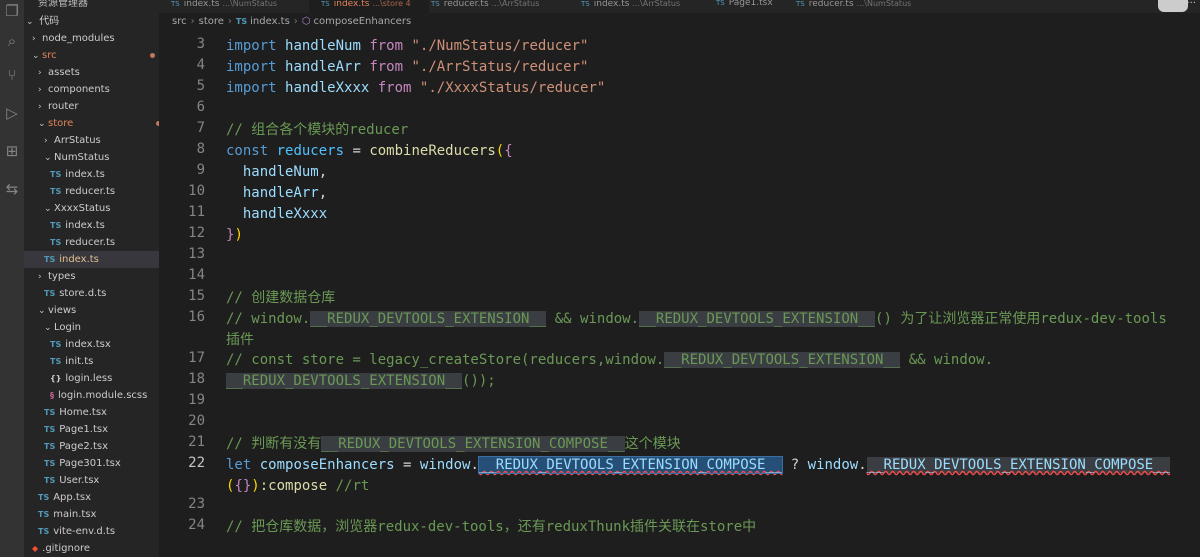 This screenshot has height=557, width=1200. What do you see at coordinates (85, 225) in the screenshot?
I see `tree-item-label: index.ts` at bounding box center [85, 225].